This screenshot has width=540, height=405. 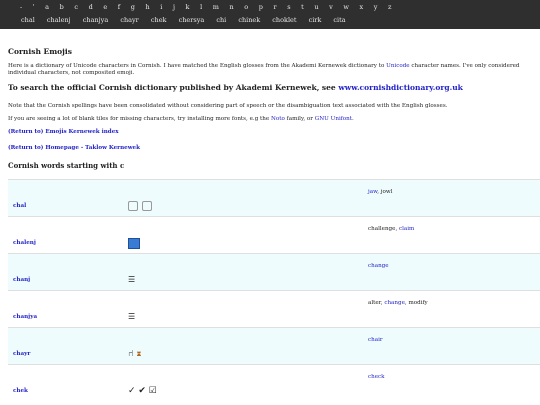 I want to click on word-nav-link: cirk, so click(x=315, y=20).